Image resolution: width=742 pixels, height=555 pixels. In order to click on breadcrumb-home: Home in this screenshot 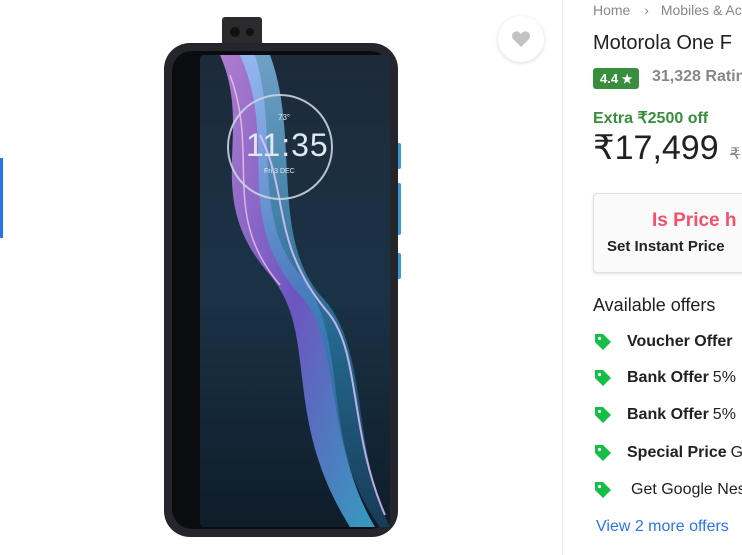, I will do `click(611, 10)`.